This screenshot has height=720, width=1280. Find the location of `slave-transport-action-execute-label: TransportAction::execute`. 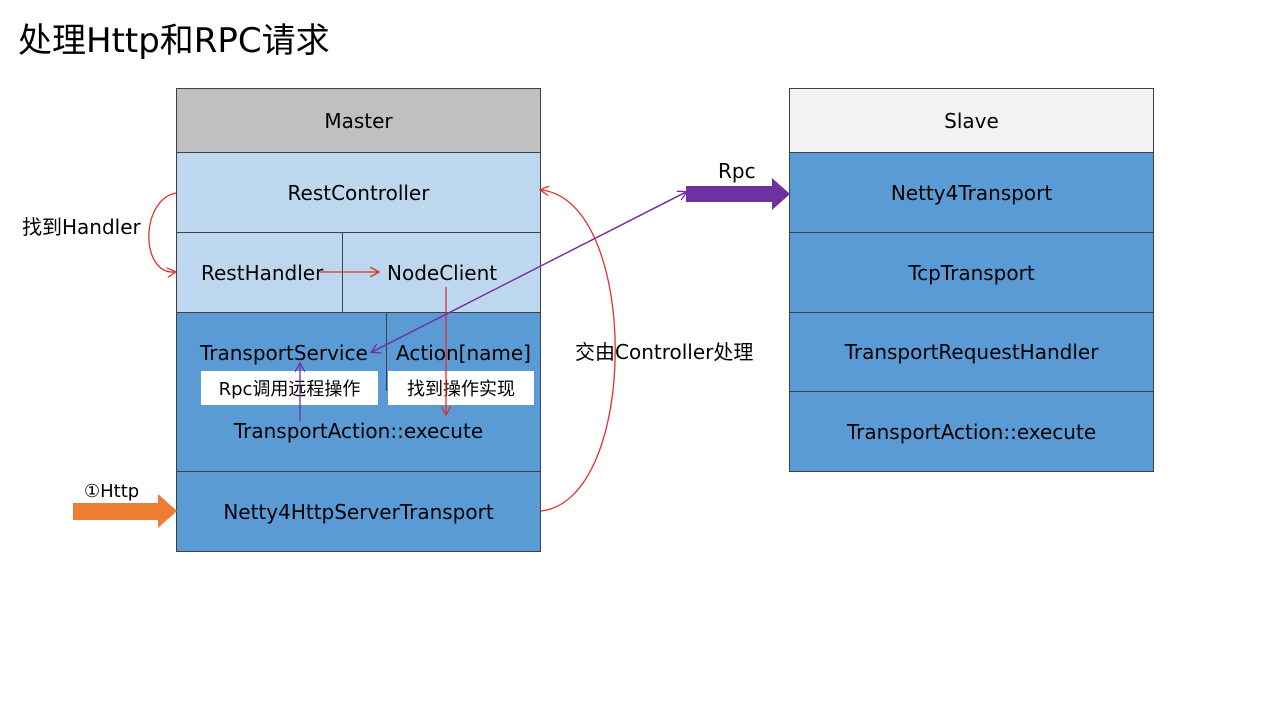

slave-transport-action-execute-label: TransportAction::execute is located at coordinates (971, 431).